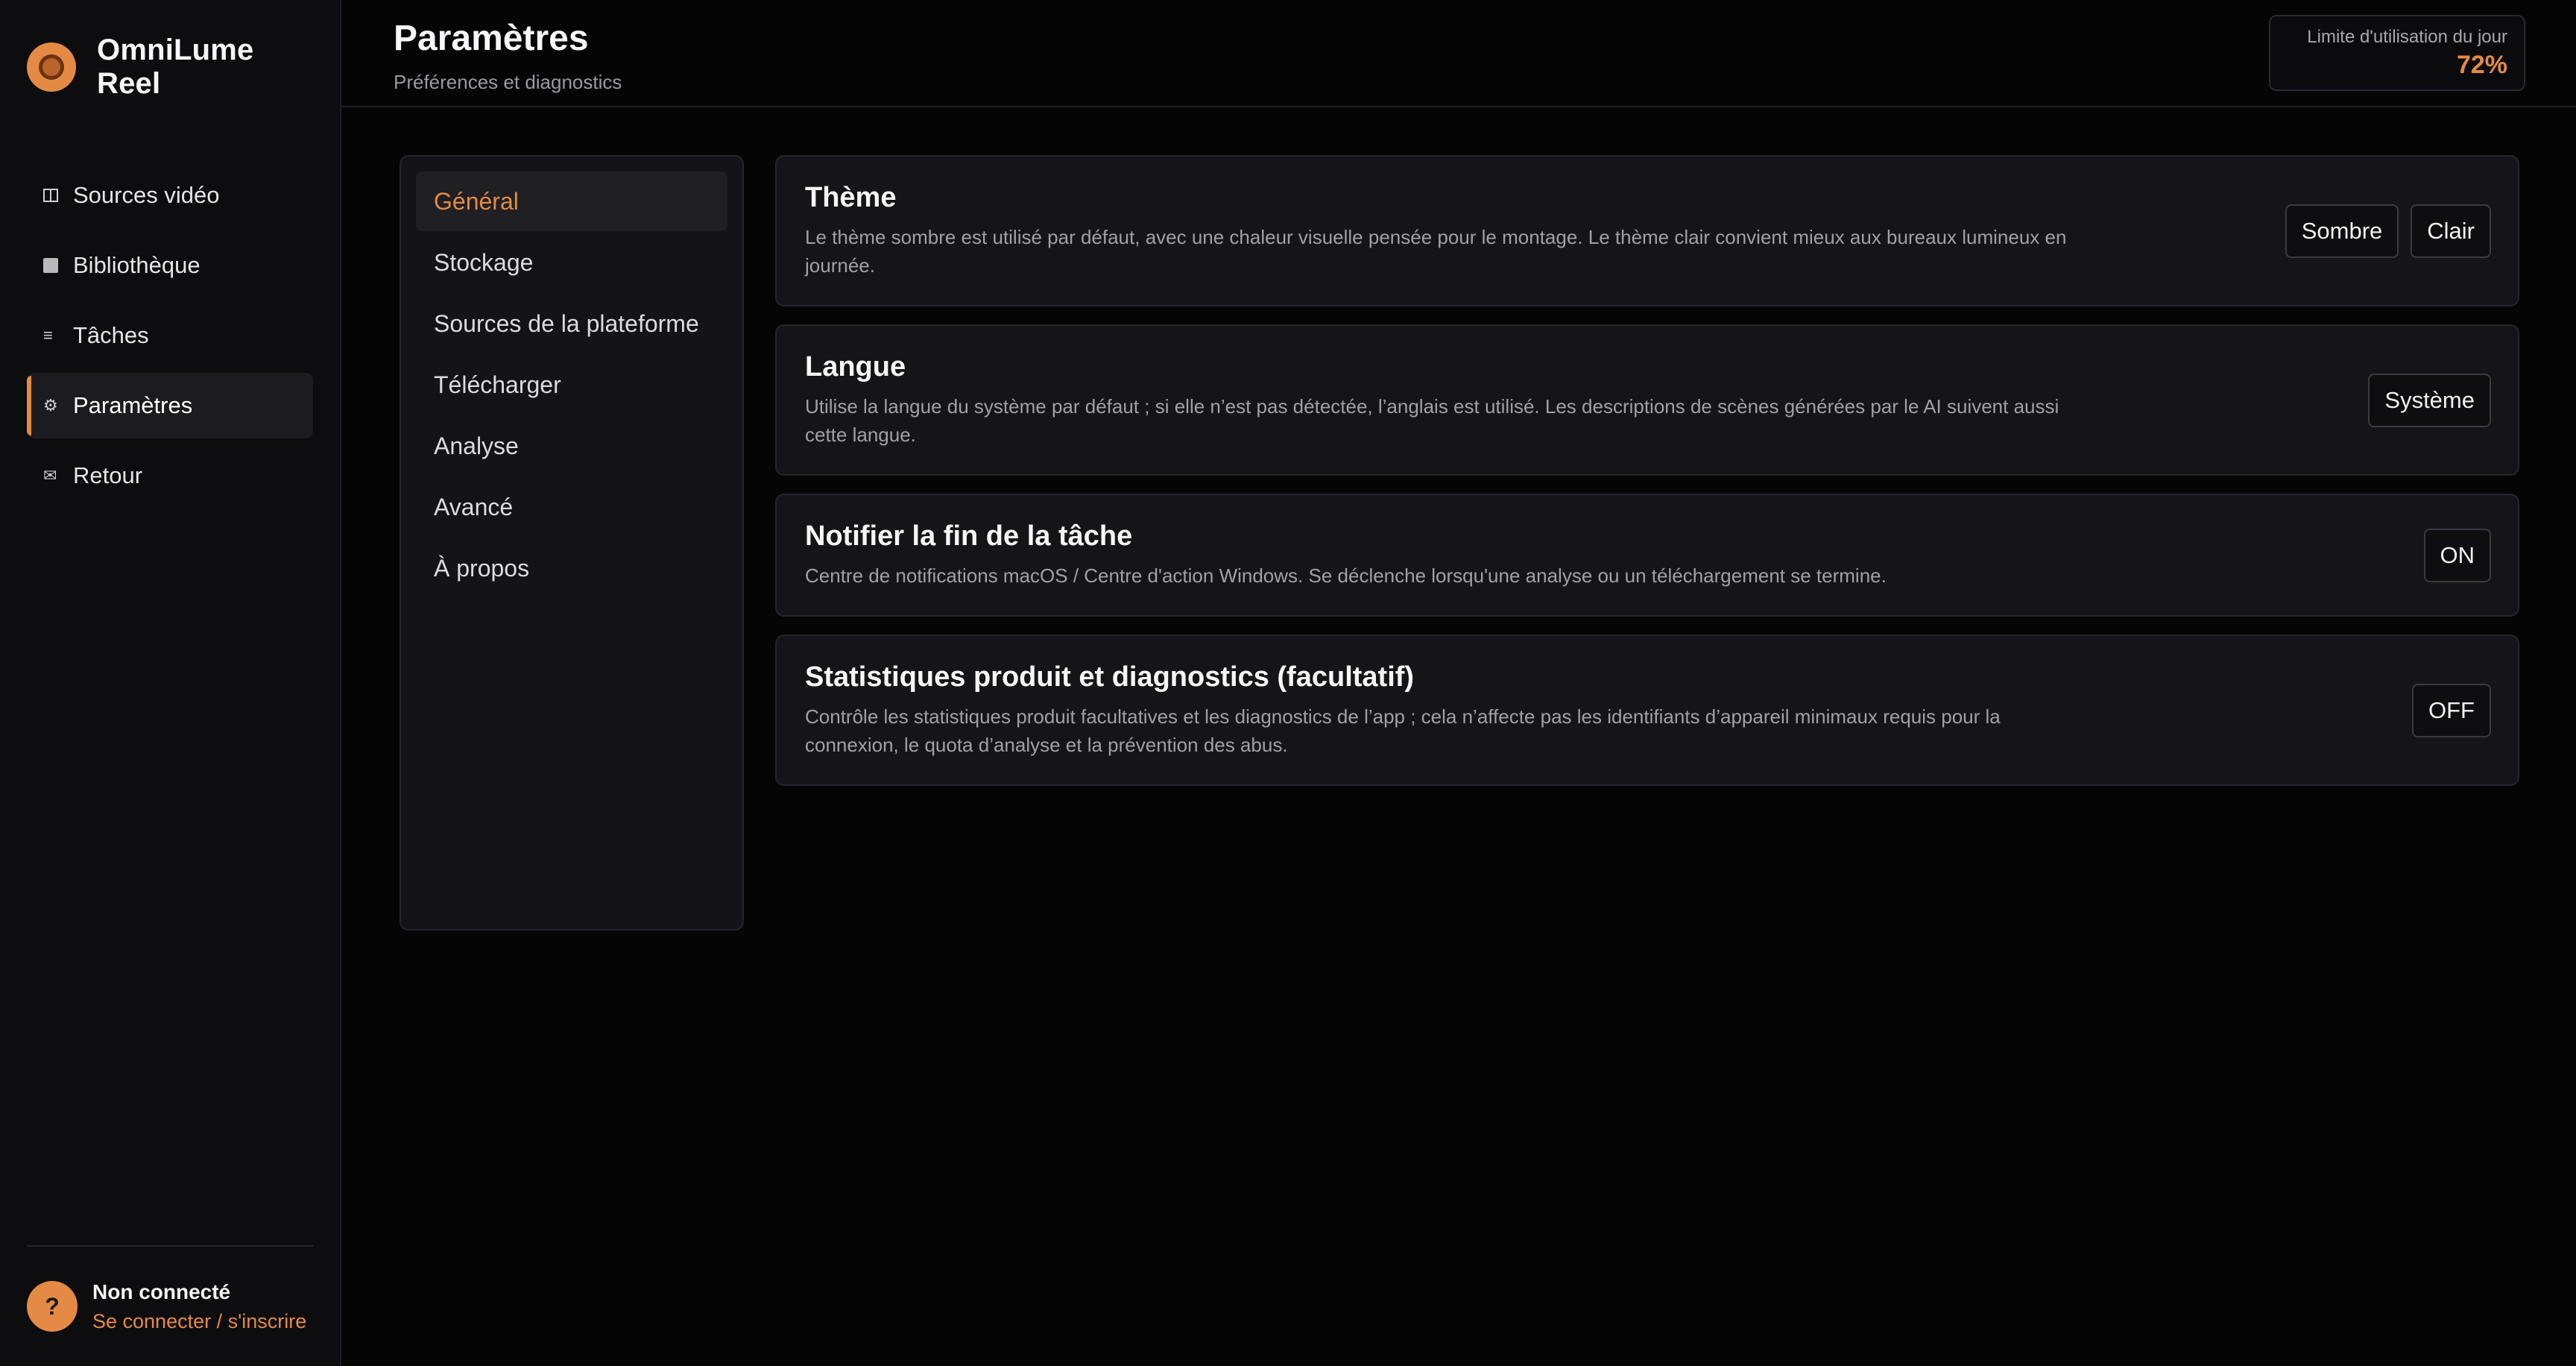 Image resolution: width=2576 pixels, height=1366 pixels. Describe the element at coordinates (571, 507) in the screenshot. I see `settings-tab-avance: Avancé` at that location.